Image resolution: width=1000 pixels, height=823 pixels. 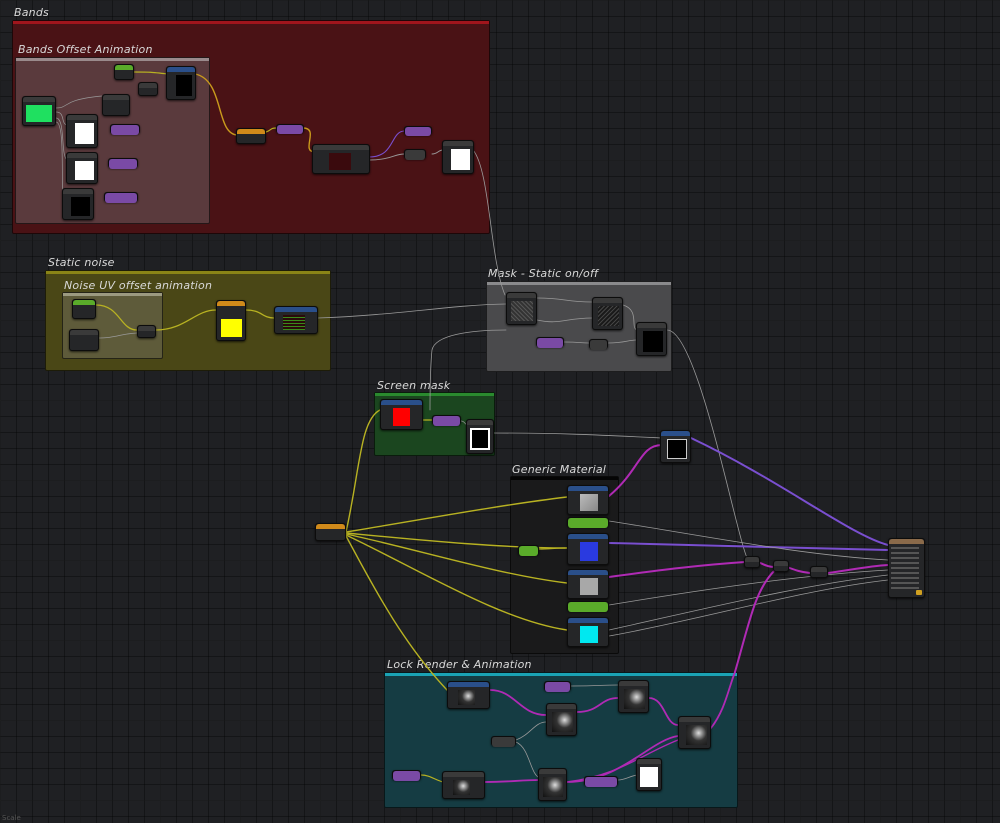 What do you see at coordinates (84, 340) in the screenshot?
I see `time-node` at bounding box center [84, 340].